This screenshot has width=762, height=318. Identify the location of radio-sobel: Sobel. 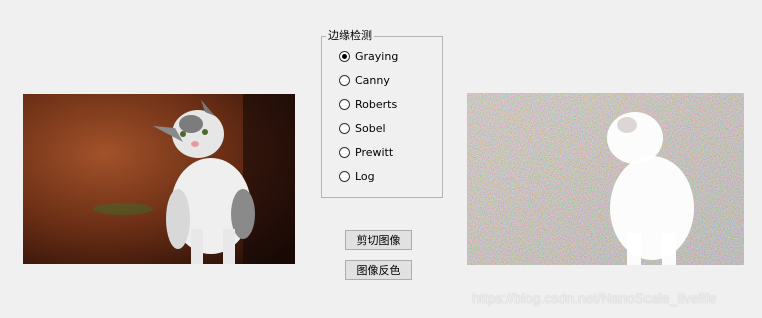
(362, 128).